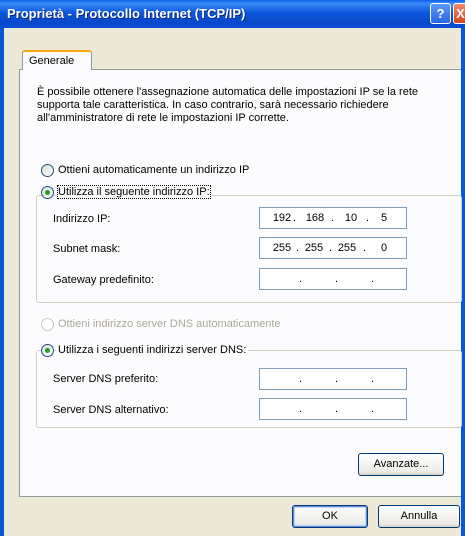  I want to click on dns-alternate-input: . . ., so click(333, 409).